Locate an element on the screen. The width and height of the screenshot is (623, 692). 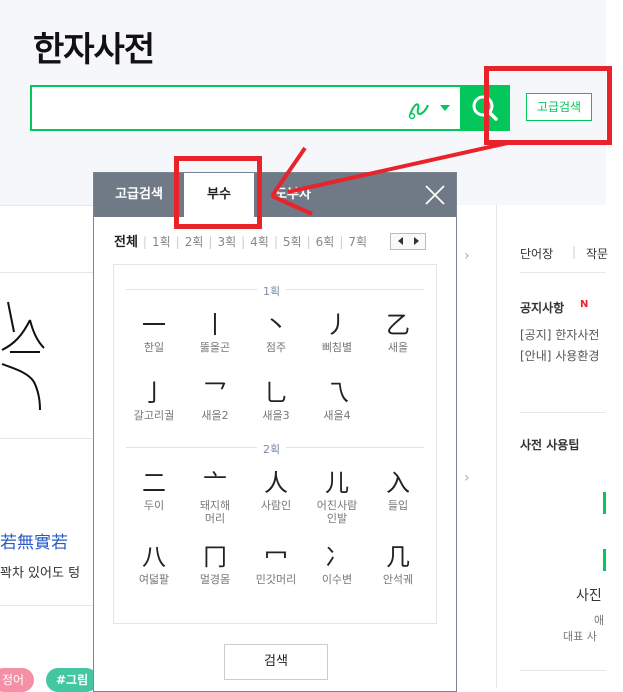
radical-item: 人 사람인 is located at coordinates (276, 489).